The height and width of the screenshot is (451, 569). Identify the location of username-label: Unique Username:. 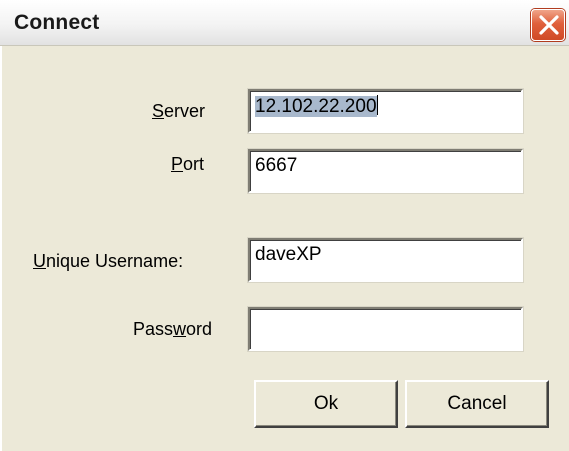
(108, 261).